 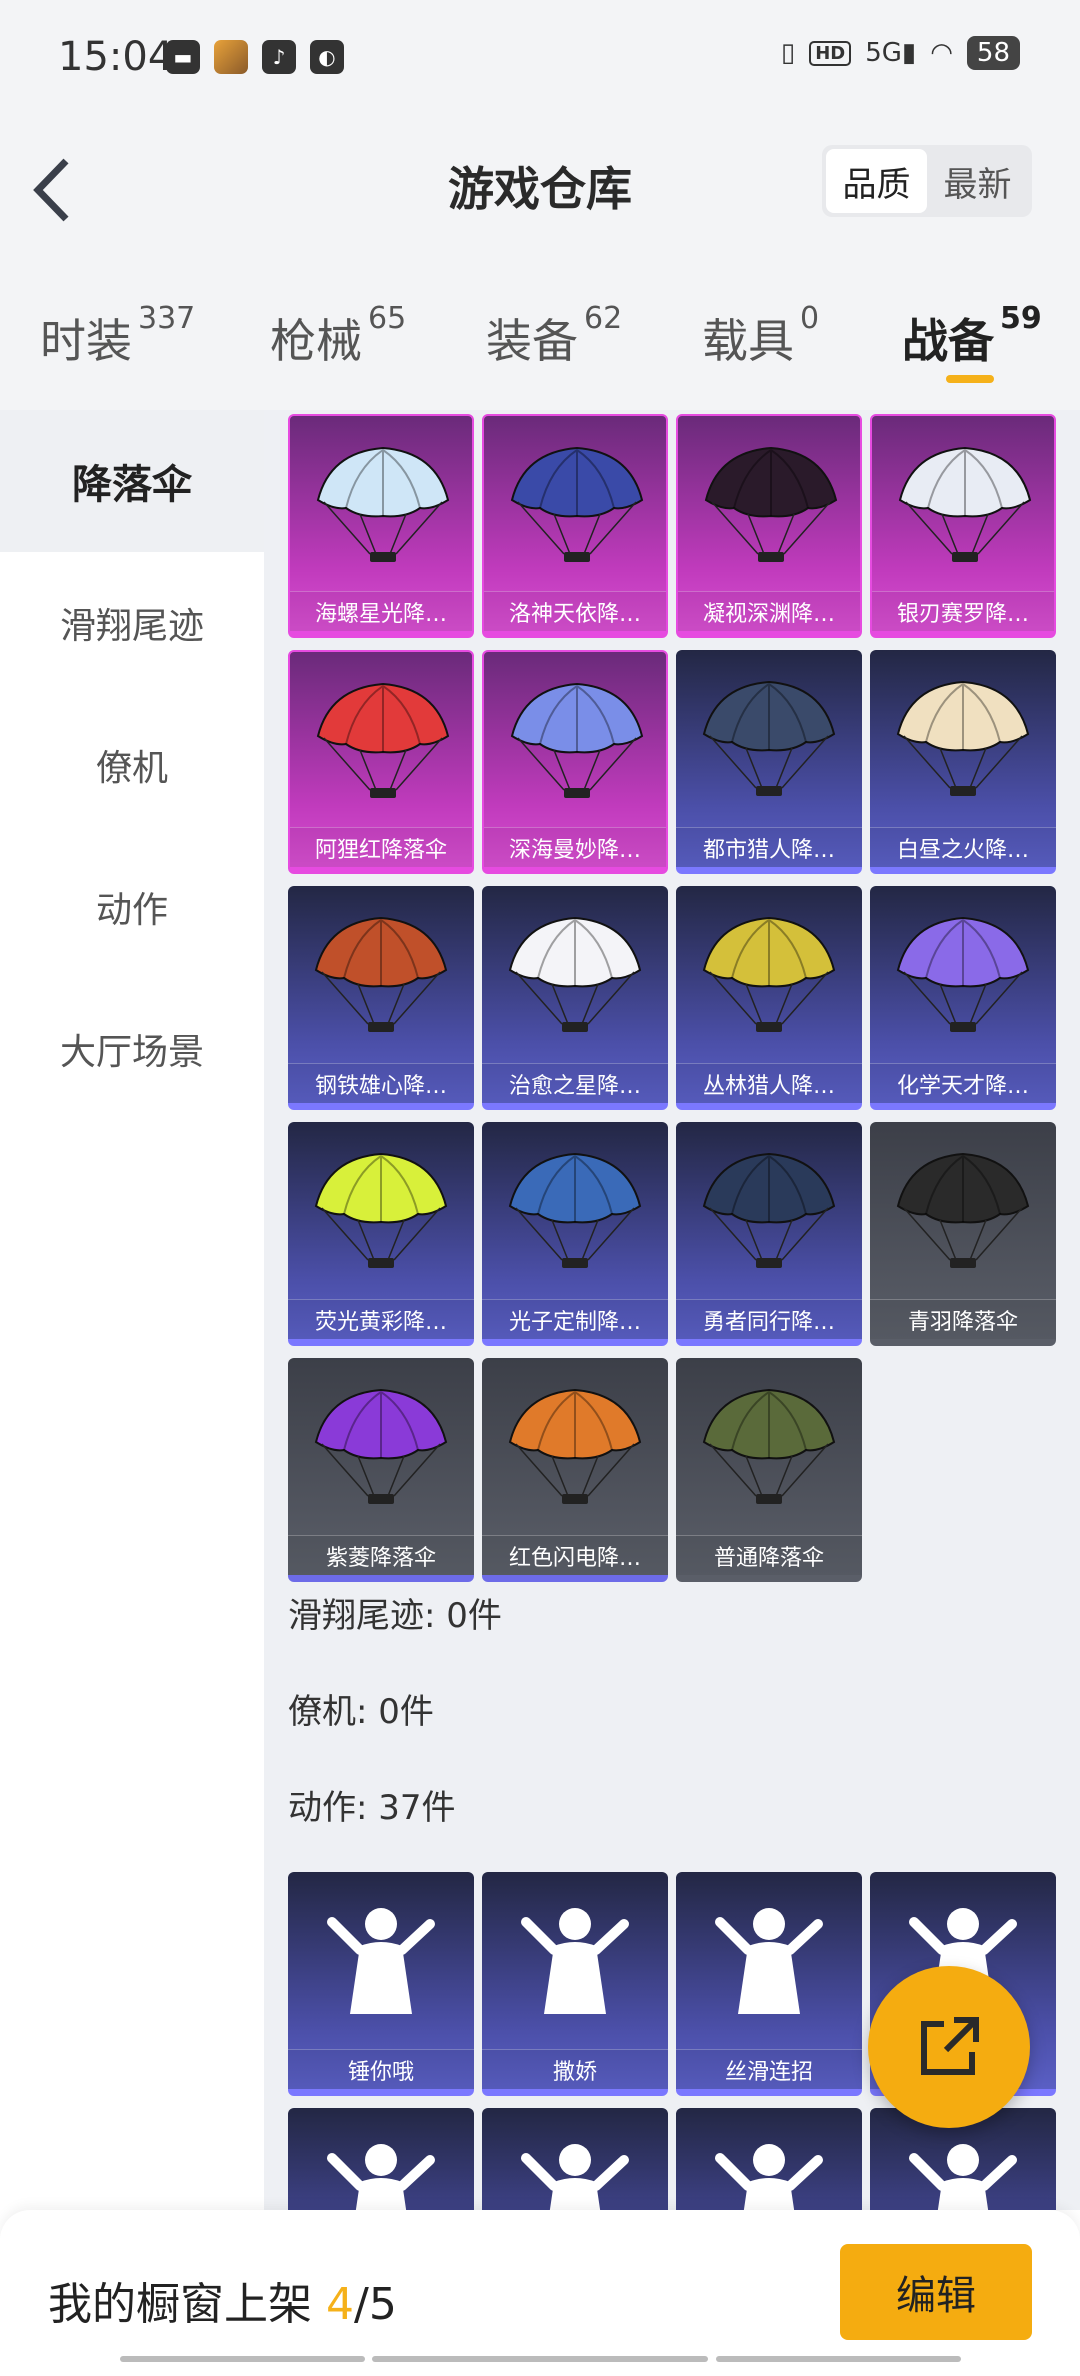 I want to click on notification-icons: ▬ ♪ ◐, so click(x=255, y=57).